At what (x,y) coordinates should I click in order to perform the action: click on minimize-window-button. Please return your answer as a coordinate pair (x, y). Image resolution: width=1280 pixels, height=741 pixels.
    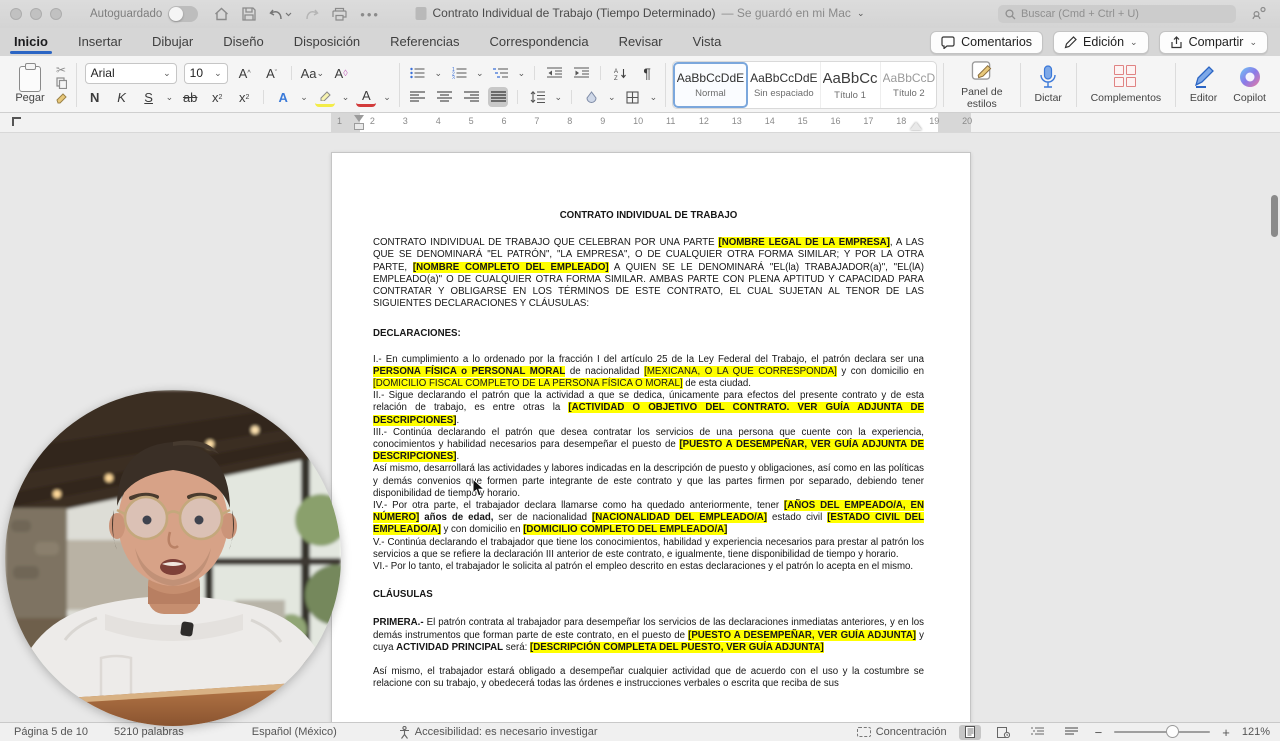
    Looking at the image, I should click on (36, 14).